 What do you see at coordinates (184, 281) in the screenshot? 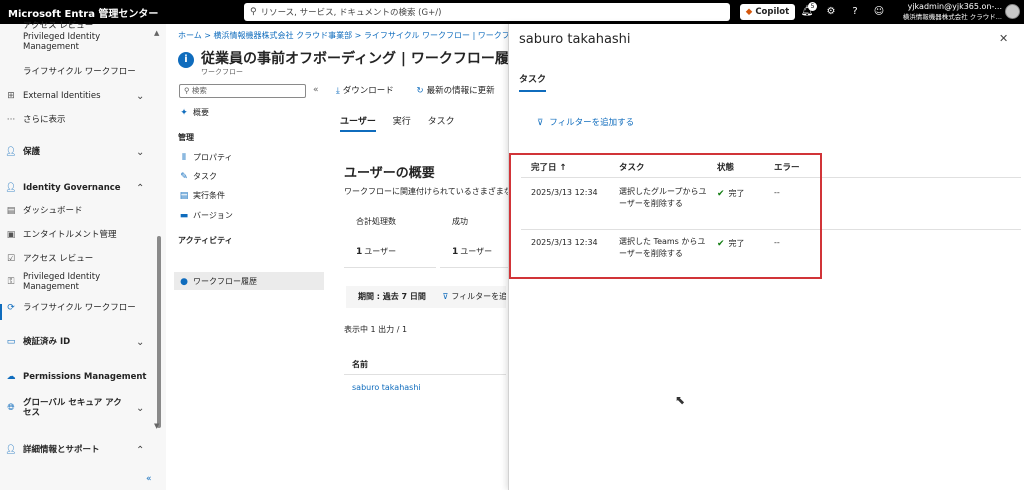
I see `history-icon: ●` at bounding box center [184, 281].